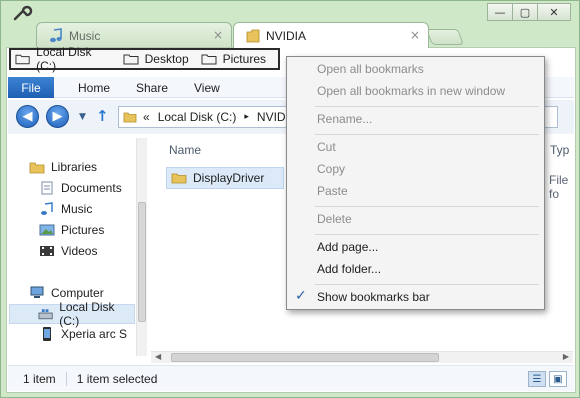 Image resolution: width=580 pixels, height=398 pixels. I want to click on status-item-count: 1 item, so click(39, 378).